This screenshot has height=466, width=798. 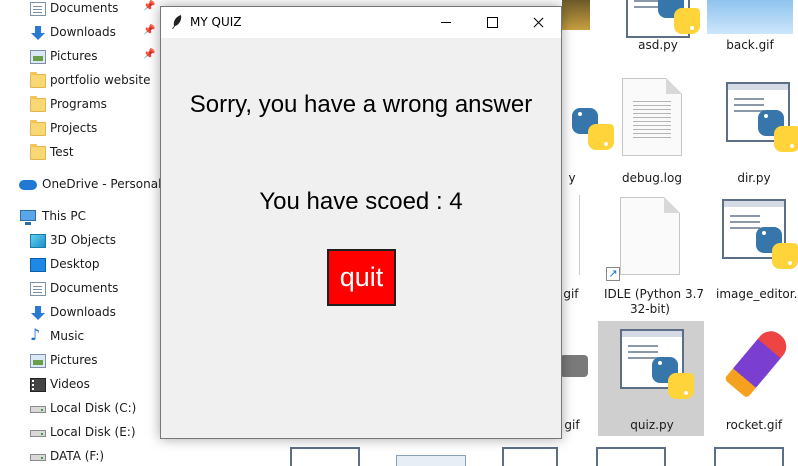 I want to click on nav-item-documents: Documents, so click(x=81, y=289).